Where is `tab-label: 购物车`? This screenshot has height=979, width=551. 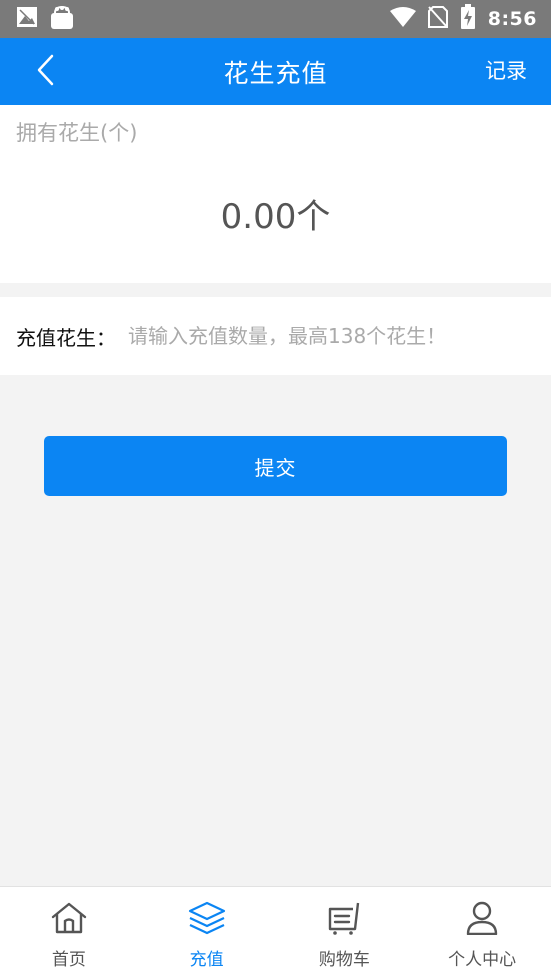
tab-label: 购物车 is located at coordinates (344, 960).